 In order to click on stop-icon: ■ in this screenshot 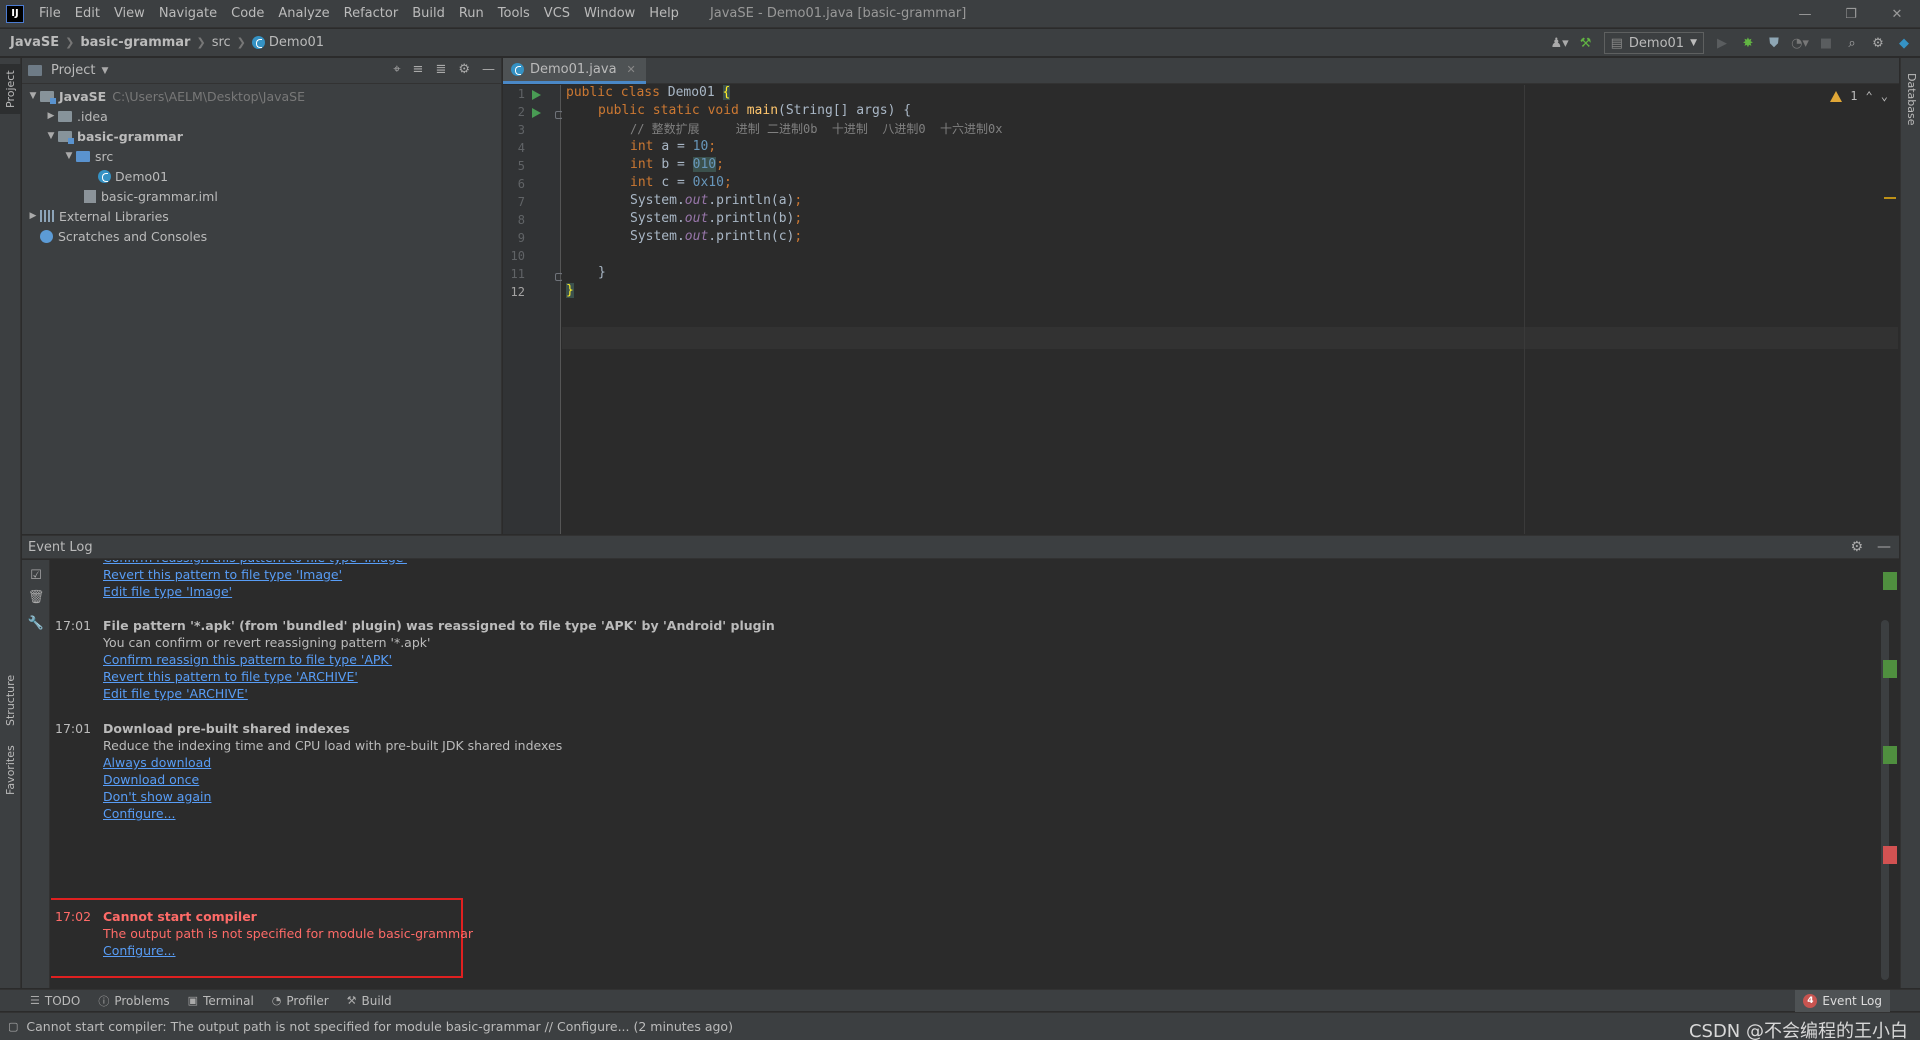, I will do `click(1826, 43)`.